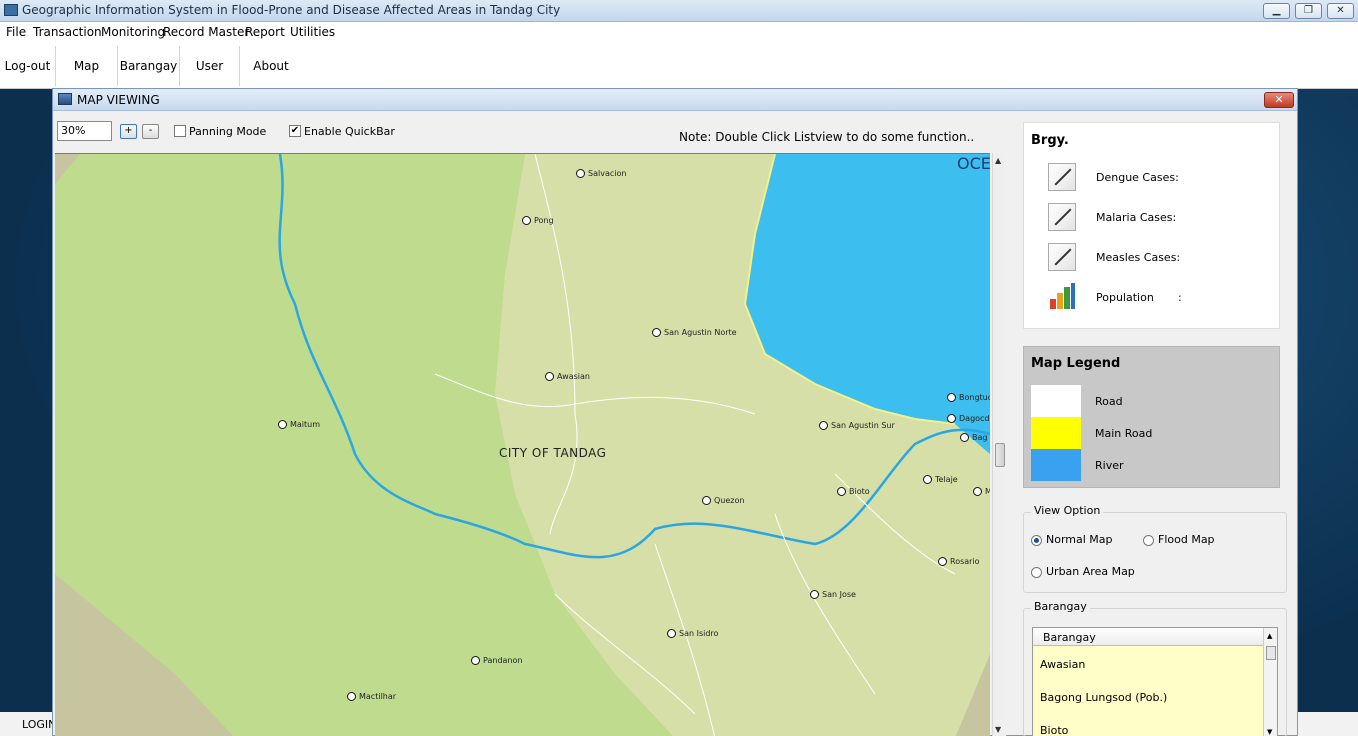 Image resolution: width=1358 pixels, height=736 pixels. What do you see at coordinates (16, 32) in the screenshot?
I see `menu-file: File` at bounding box center [16, 32].